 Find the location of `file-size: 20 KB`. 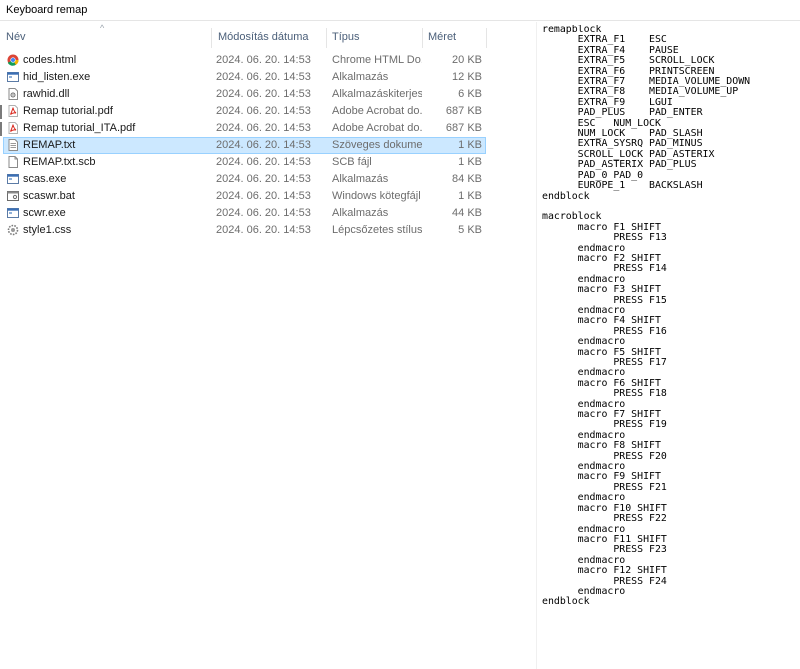

file-size: 20 KB is located at coordinates (467, 60).